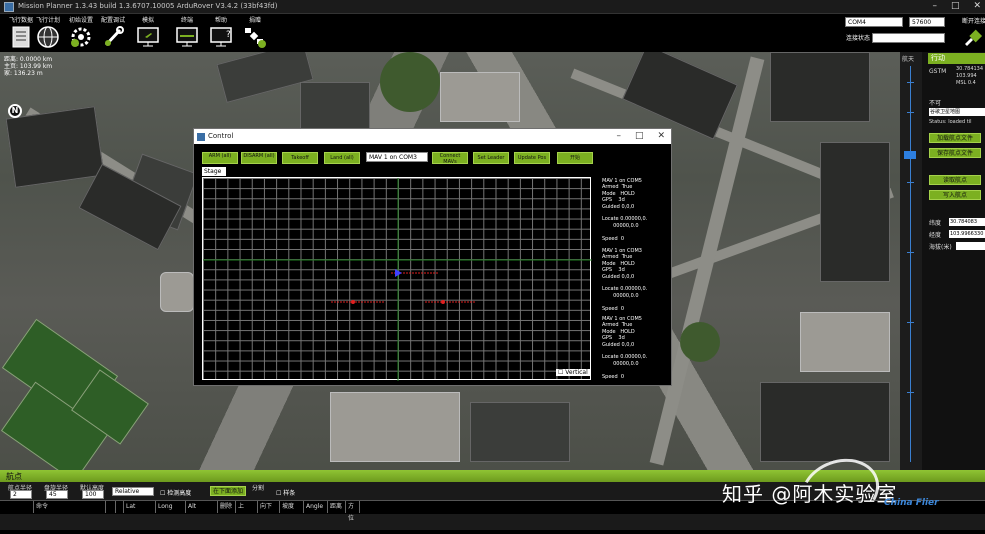 The height and width of the screenshot is (534, 985). What do you see at coordinates (910, 264) in the screenshot?
I see `zoom-track` at bounding box center [910, 264].